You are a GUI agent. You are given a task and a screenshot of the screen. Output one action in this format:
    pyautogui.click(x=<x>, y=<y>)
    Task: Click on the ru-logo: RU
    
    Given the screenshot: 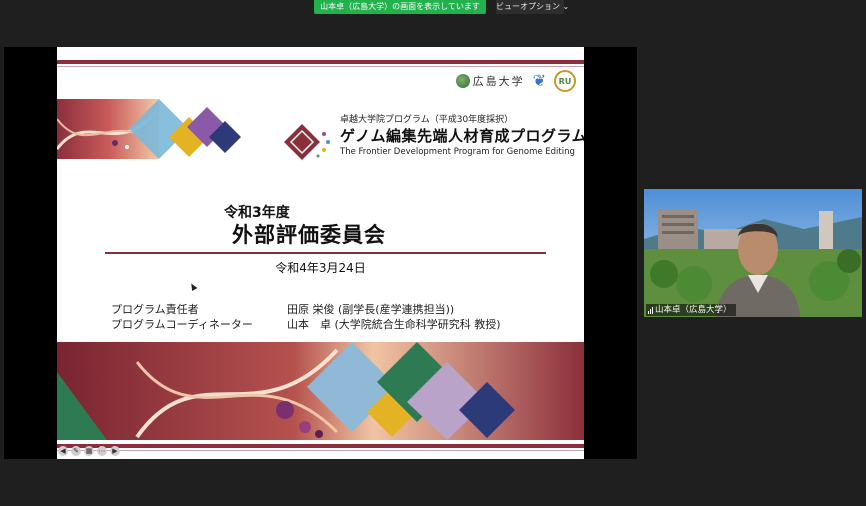 What is the action you would take?
    pyautogui.click(x=565, y=81)
    